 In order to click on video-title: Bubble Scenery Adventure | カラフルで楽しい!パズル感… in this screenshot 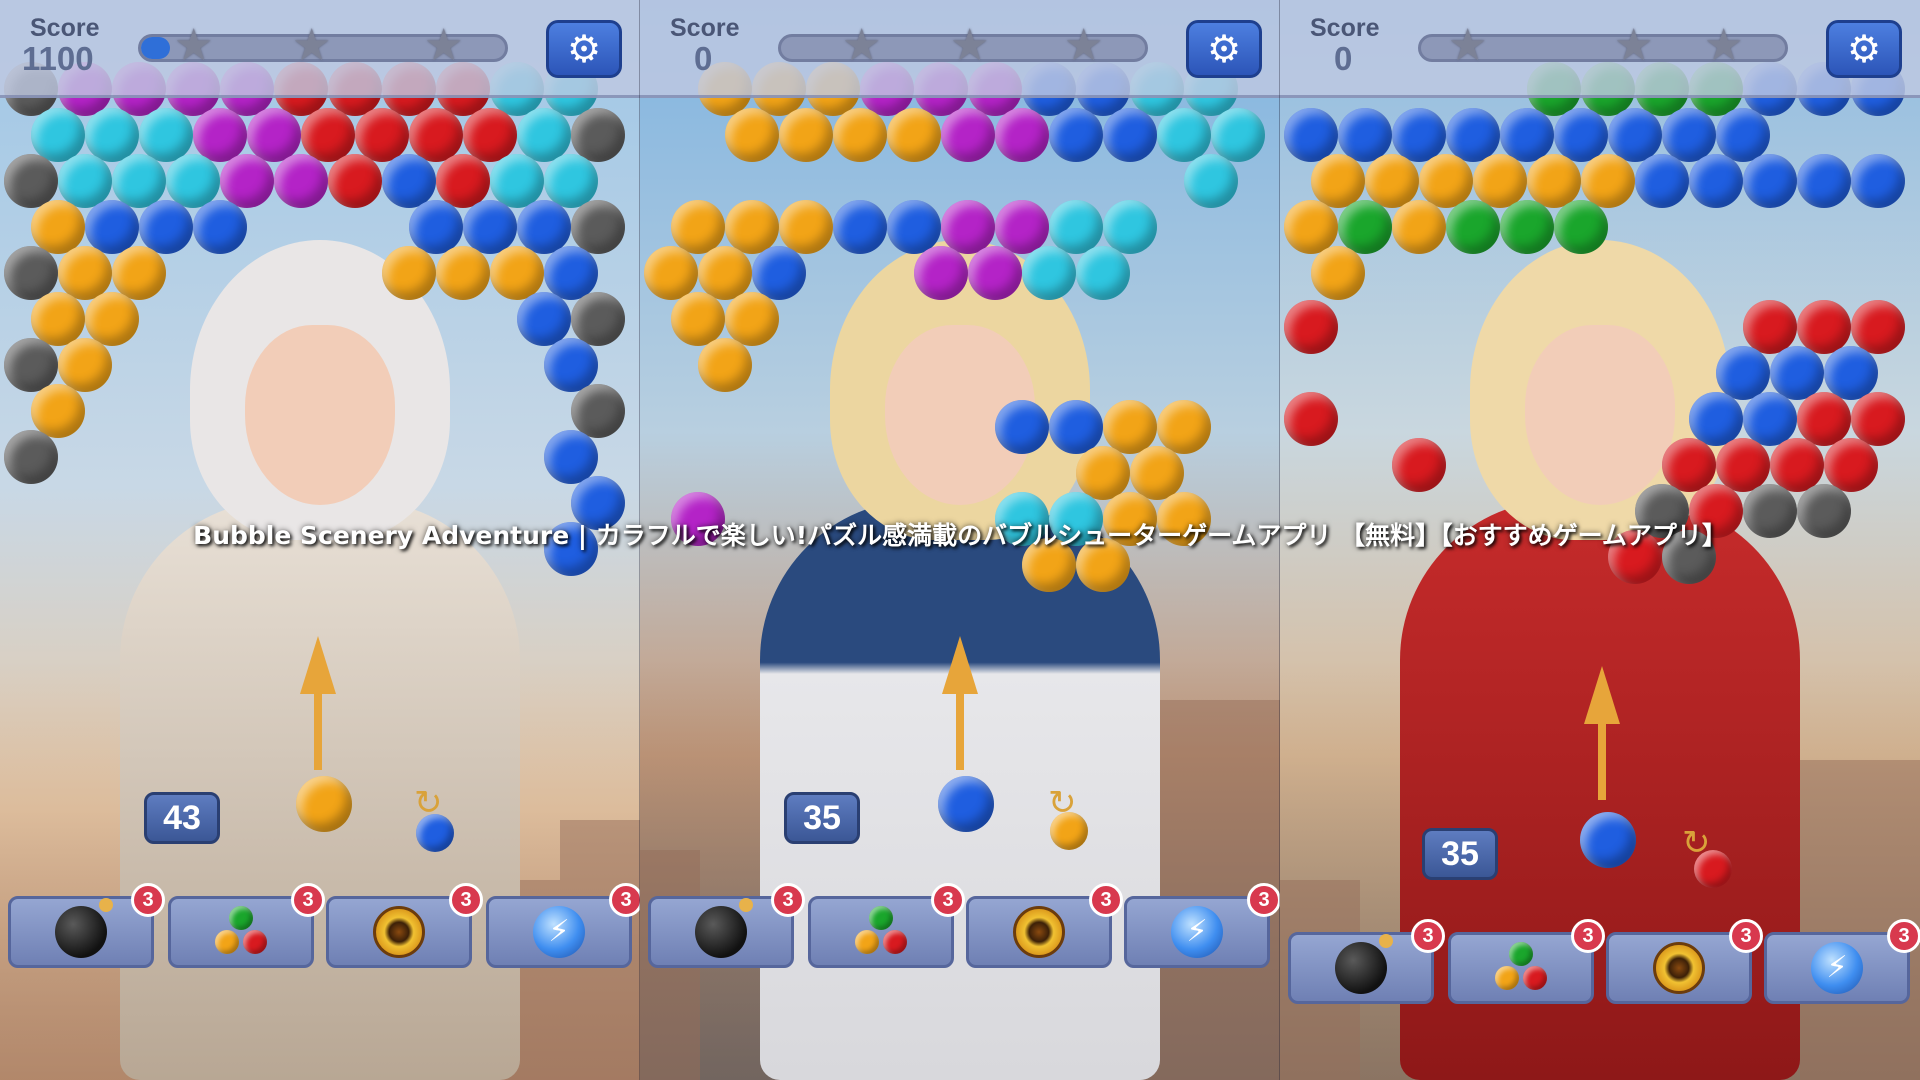, I will do `click(960, 535)`.